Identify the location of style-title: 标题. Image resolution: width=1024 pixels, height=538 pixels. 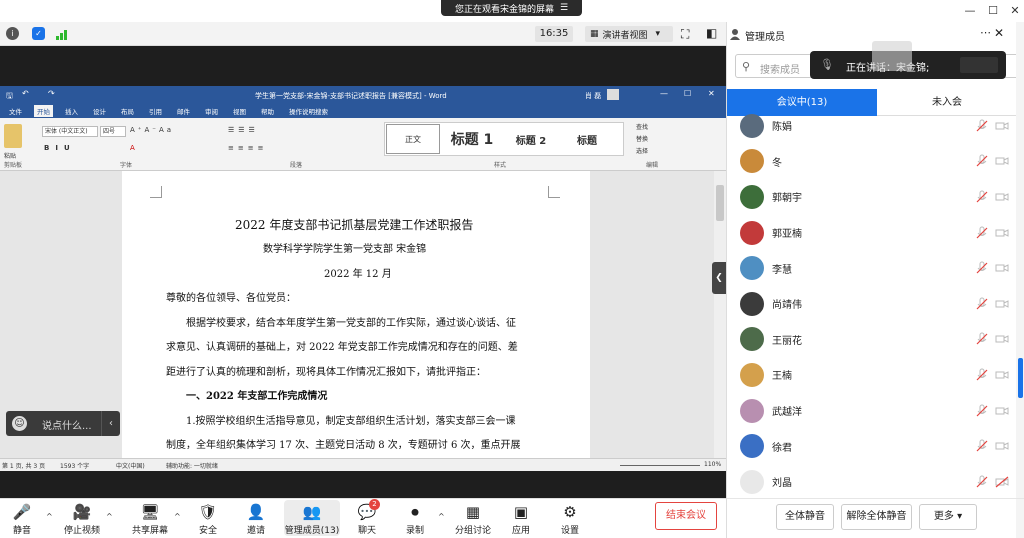
(587, 139).